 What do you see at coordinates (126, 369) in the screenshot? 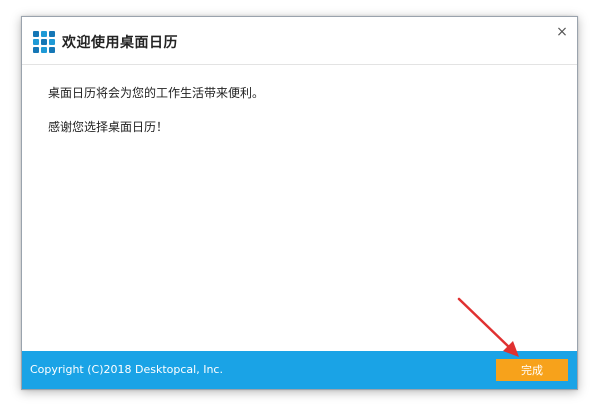
I see `copyright-text: Copyright (C)2018 Desktopcal, Inc.` at bounding box center [126, 369].